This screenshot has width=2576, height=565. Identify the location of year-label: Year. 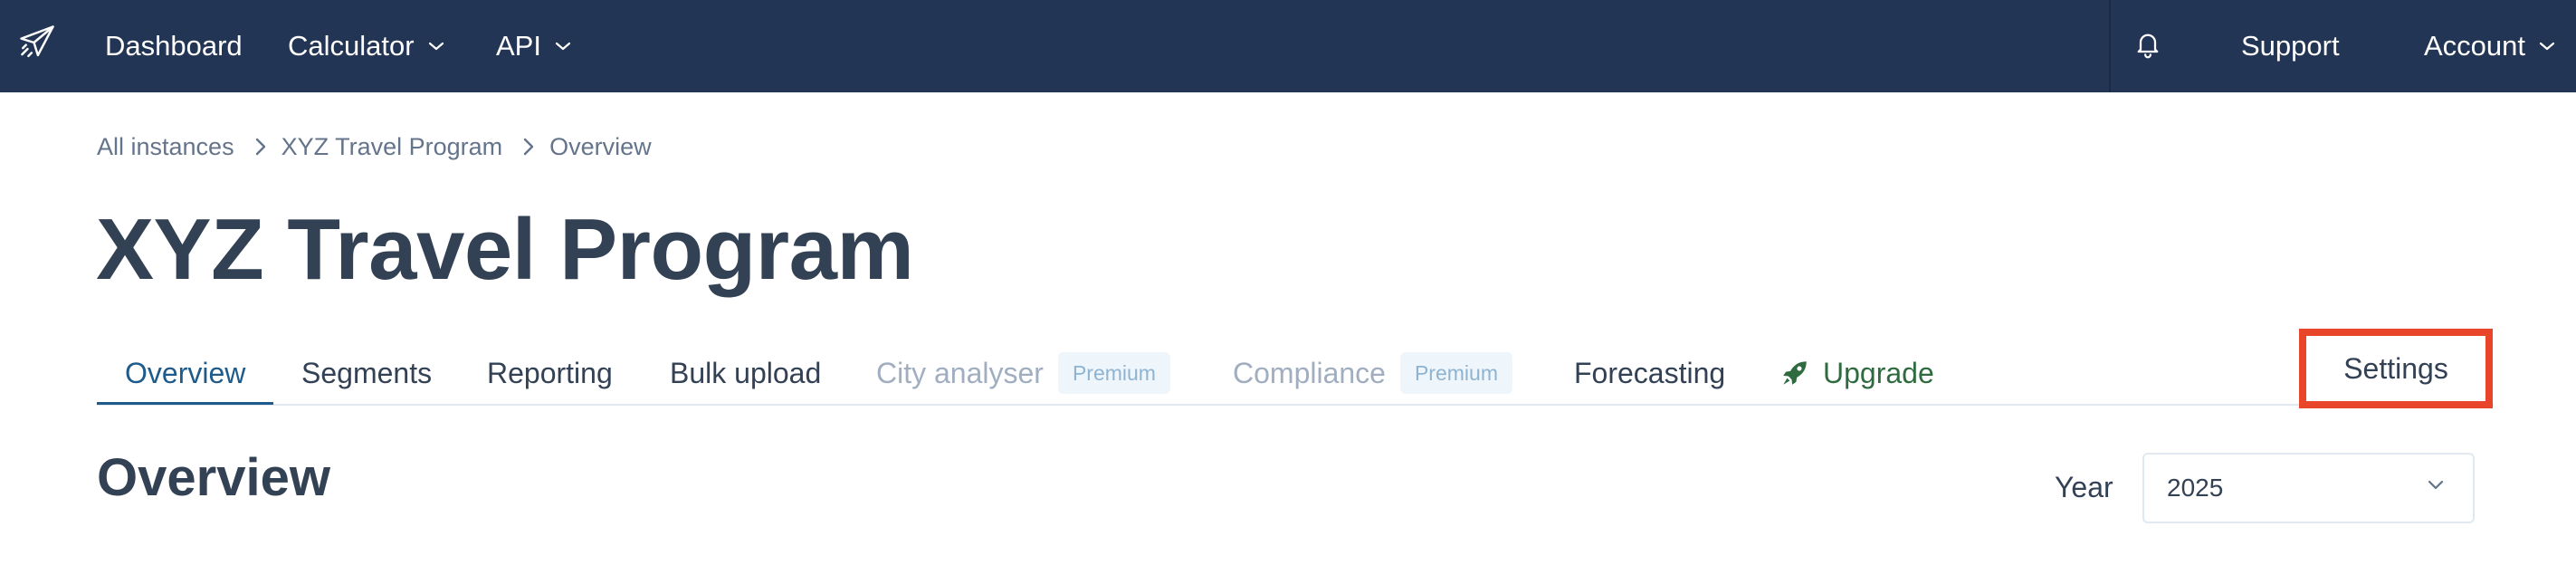
(2084, 486).